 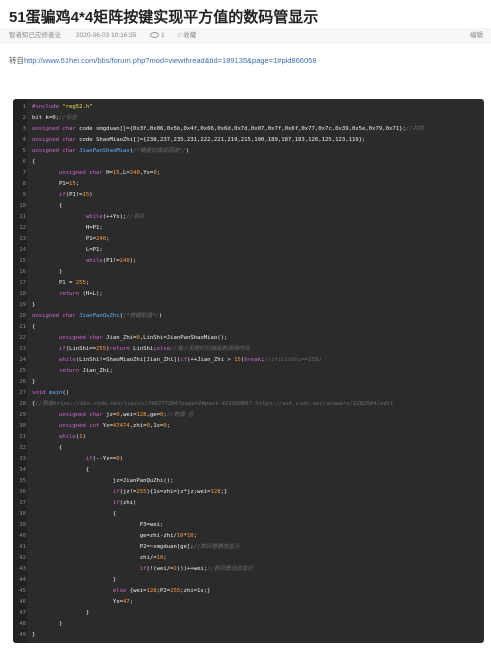 I want to click on code-line: 31 while(1), so click(x=248, y=437).